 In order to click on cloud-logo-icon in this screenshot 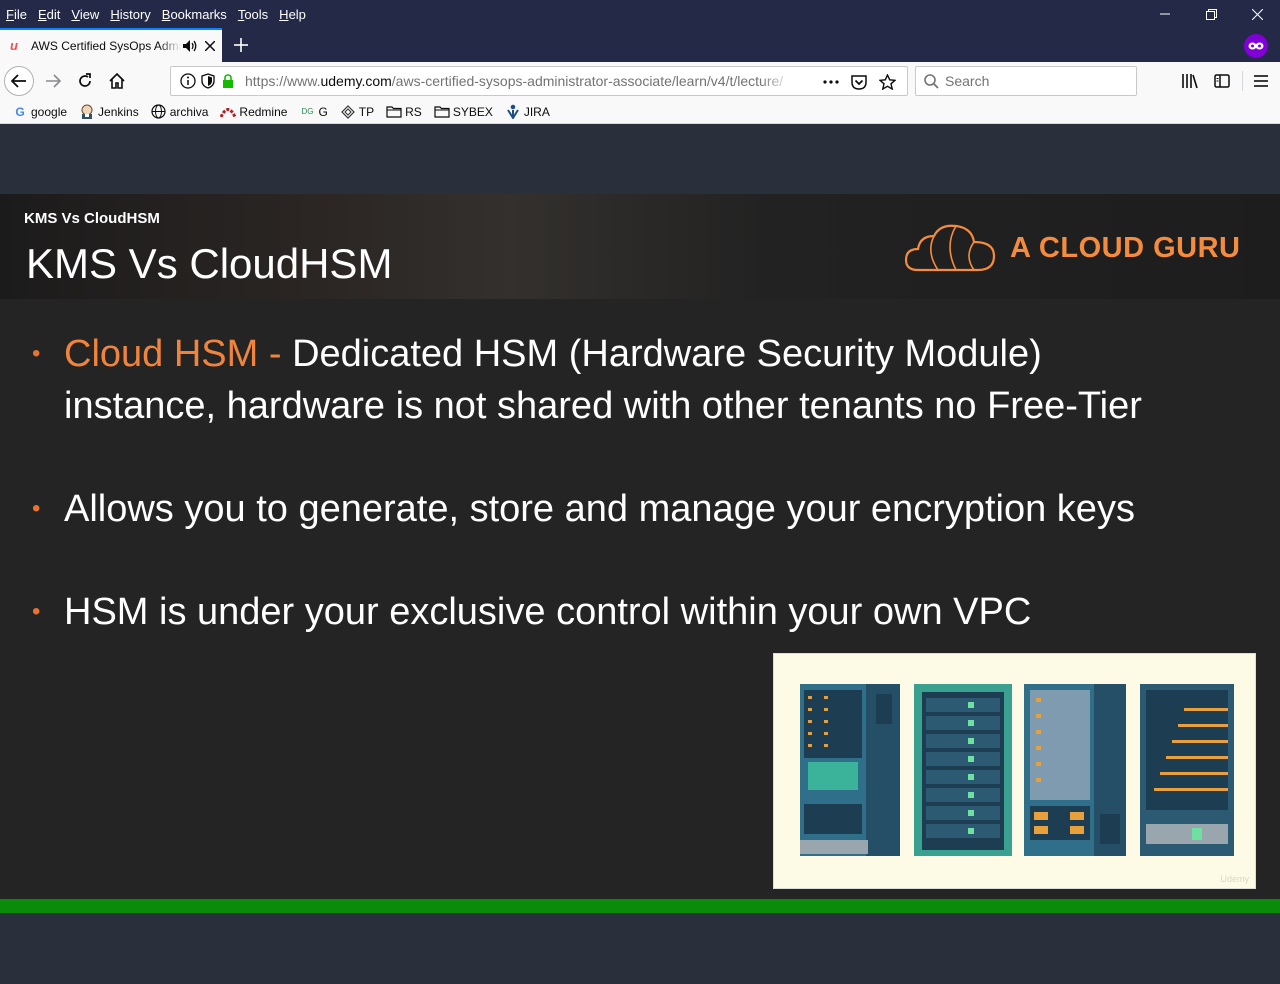, I will do `click(950, 248)`.